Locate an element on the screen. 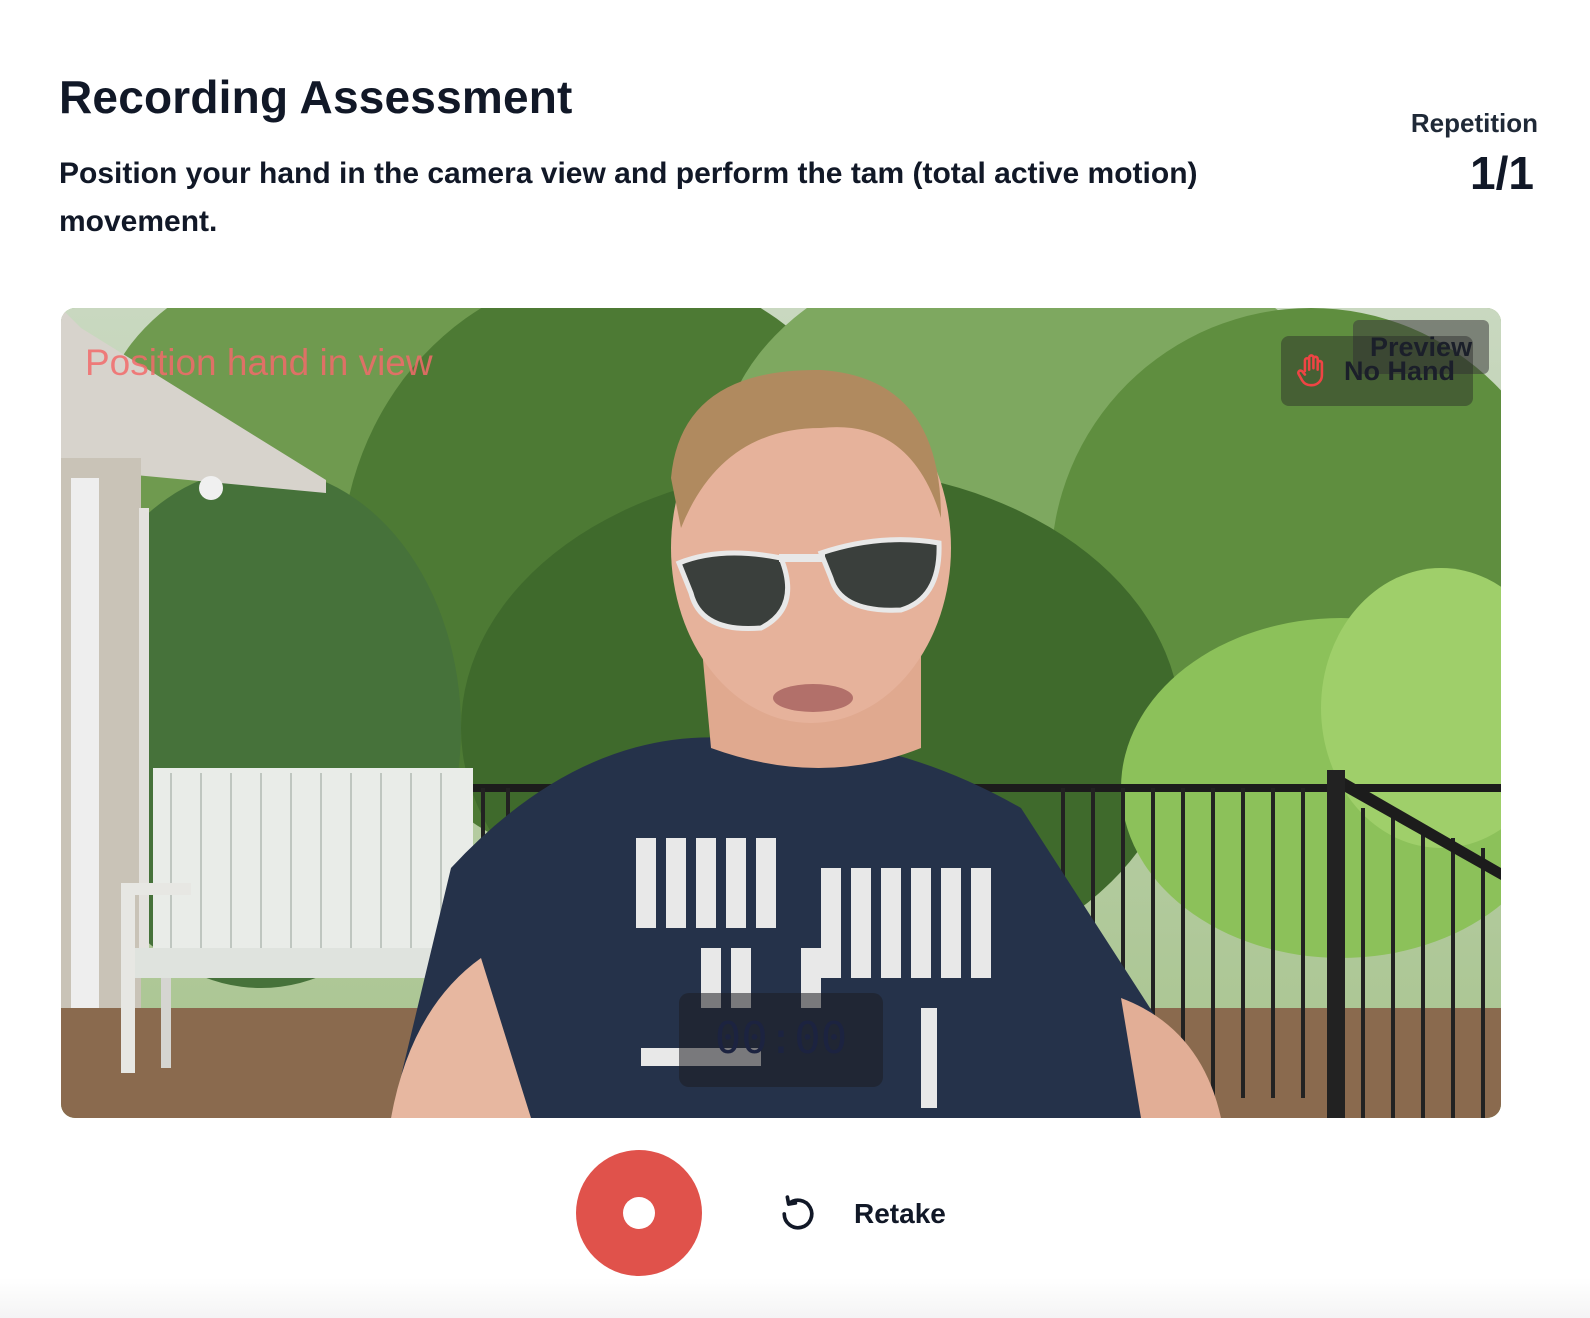 The image size is (1590, 1318). recording-timer: 00:00 is located at coordinates (781, 1038).